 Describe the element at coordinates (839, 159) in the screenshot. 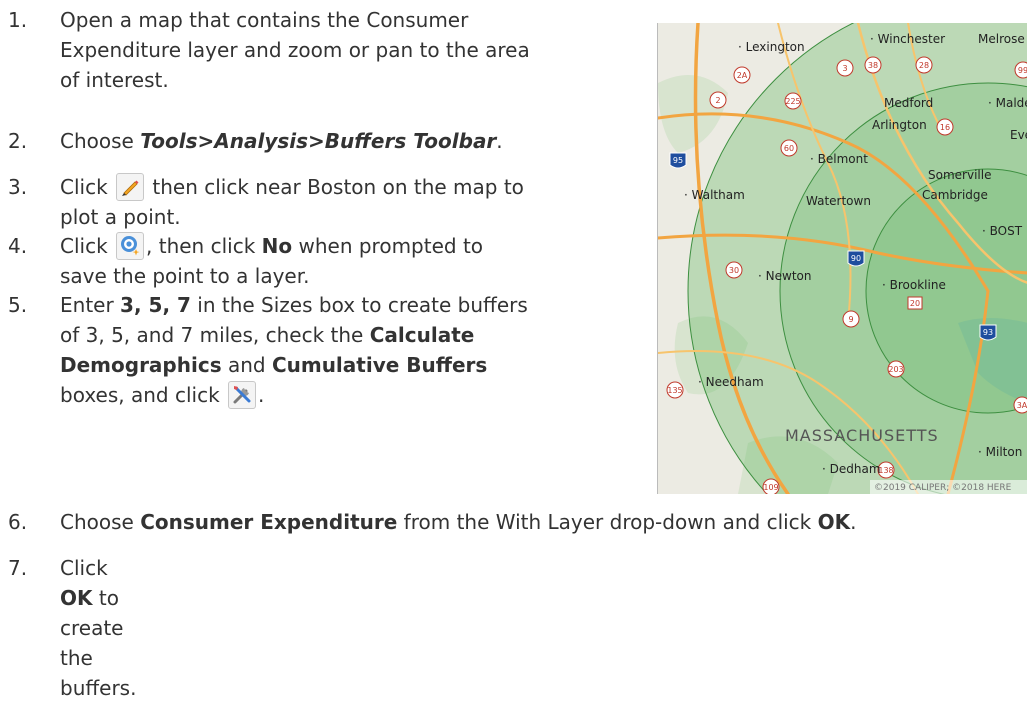

I see `svg-text: · Belmont` at that location.